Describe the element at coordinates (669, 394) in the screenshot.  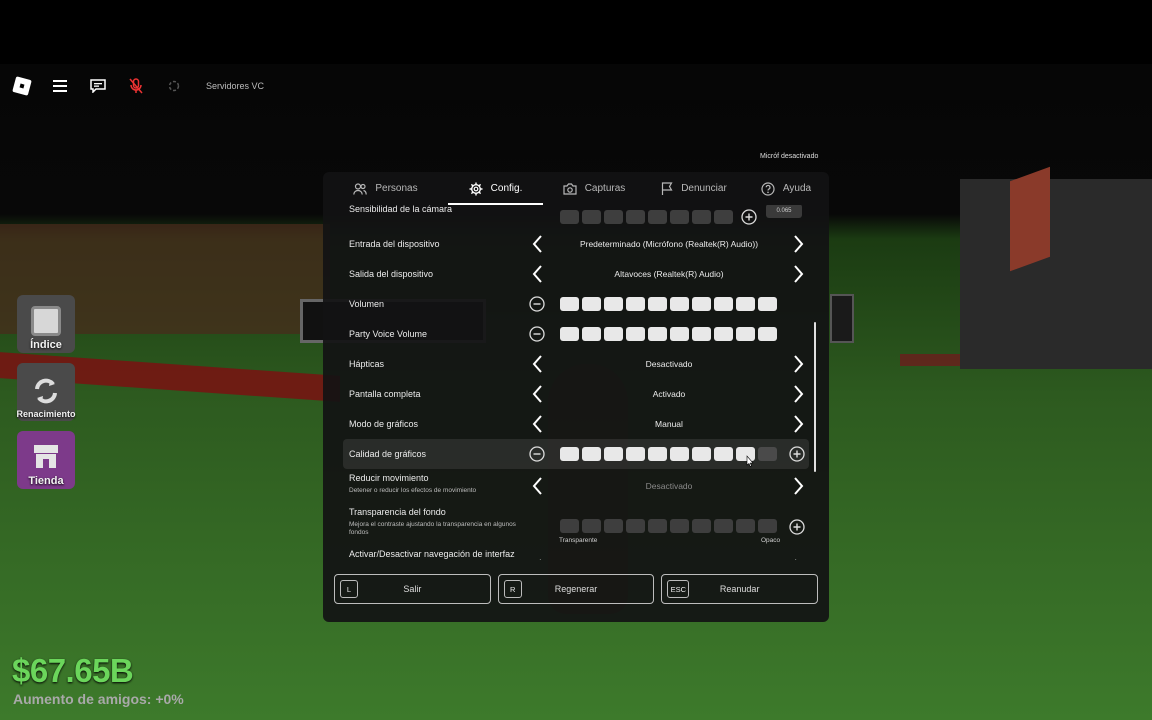
I see `setting-value: Activado` at that location.